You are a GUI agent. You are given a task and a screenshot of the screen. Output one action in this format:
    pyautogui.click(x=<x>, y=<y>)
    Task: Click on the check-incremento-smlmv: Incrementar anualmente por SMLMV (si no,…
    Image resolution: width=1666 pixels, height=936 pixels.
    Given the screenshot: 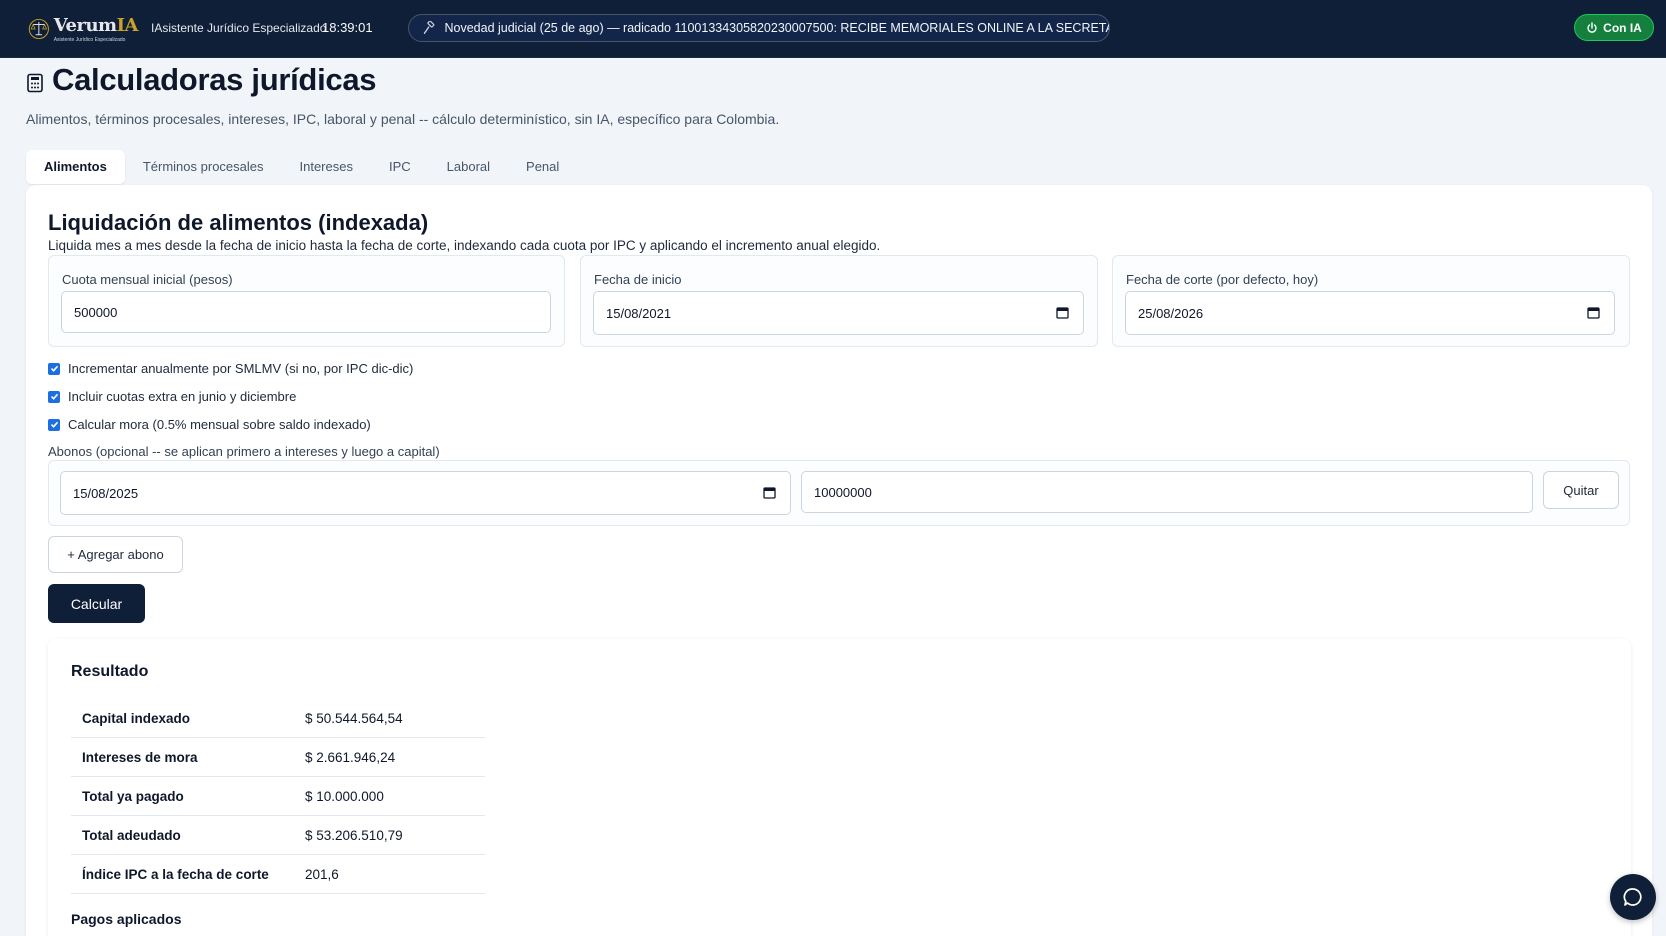 What is the action you would take?
    pyautogui.click(x=230, y=368)
    